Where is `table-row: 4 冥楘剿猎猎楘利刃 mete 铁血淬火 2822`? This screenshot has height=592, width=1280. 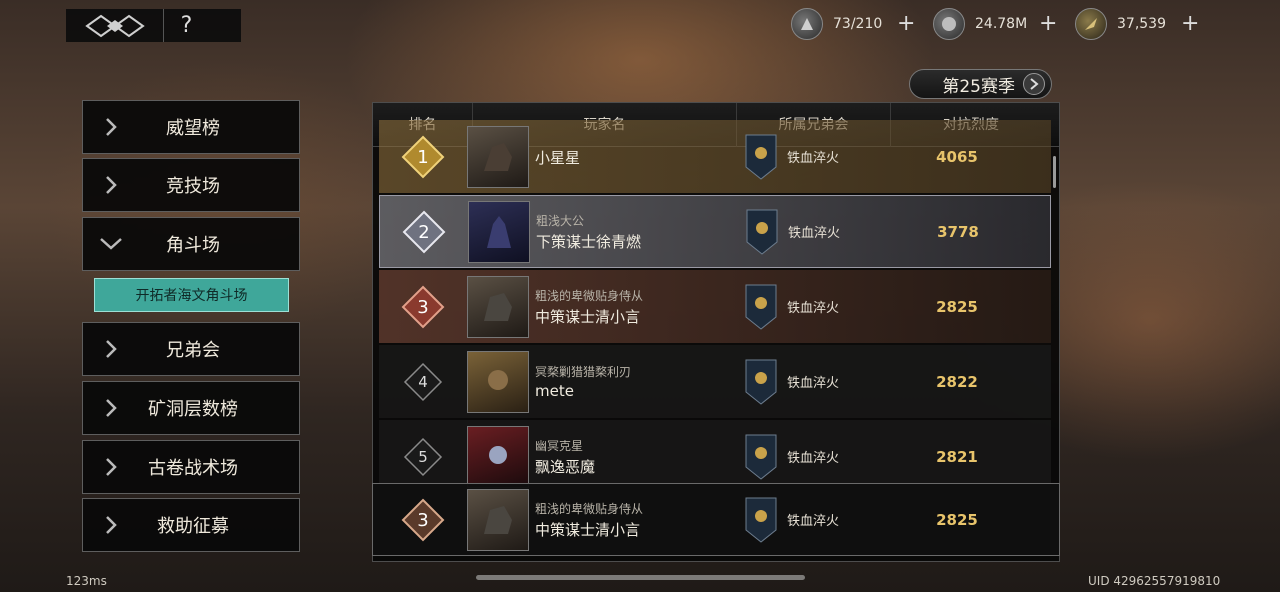 table-row: 4 冥楘剿猎猎楘利刃 mete 铁血淬火 2822 is located at coordinates (715, 381).